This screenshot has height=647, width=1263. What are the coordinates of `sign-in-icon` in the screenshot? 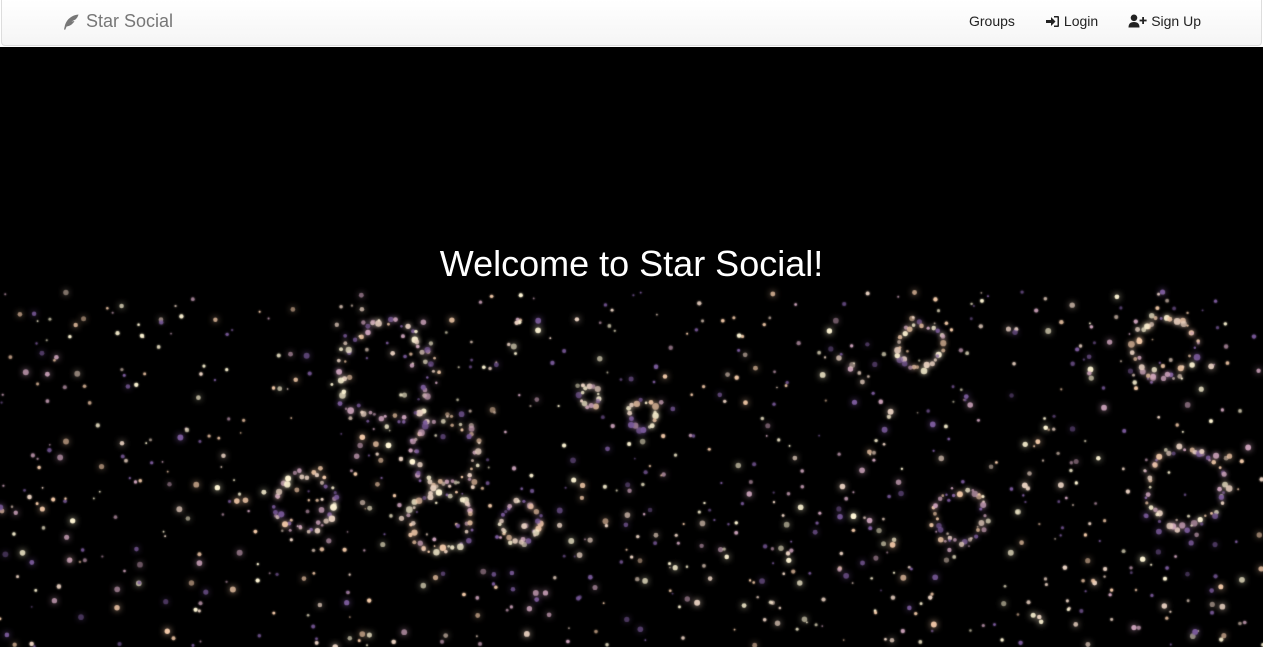 It's located at (1052, 21).